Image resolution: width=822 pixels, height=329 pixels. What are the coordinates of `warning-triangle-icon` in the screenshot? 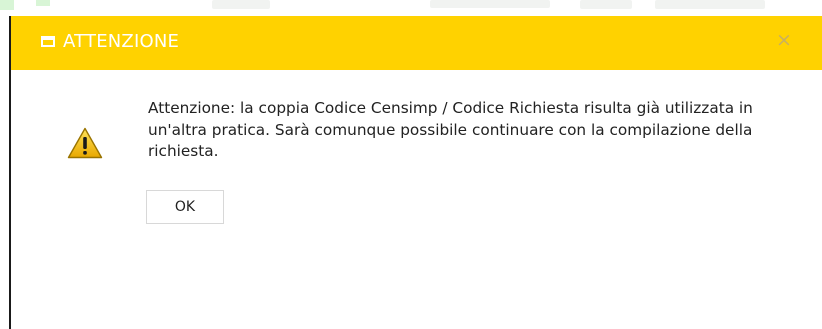 It's located at (85, 143).